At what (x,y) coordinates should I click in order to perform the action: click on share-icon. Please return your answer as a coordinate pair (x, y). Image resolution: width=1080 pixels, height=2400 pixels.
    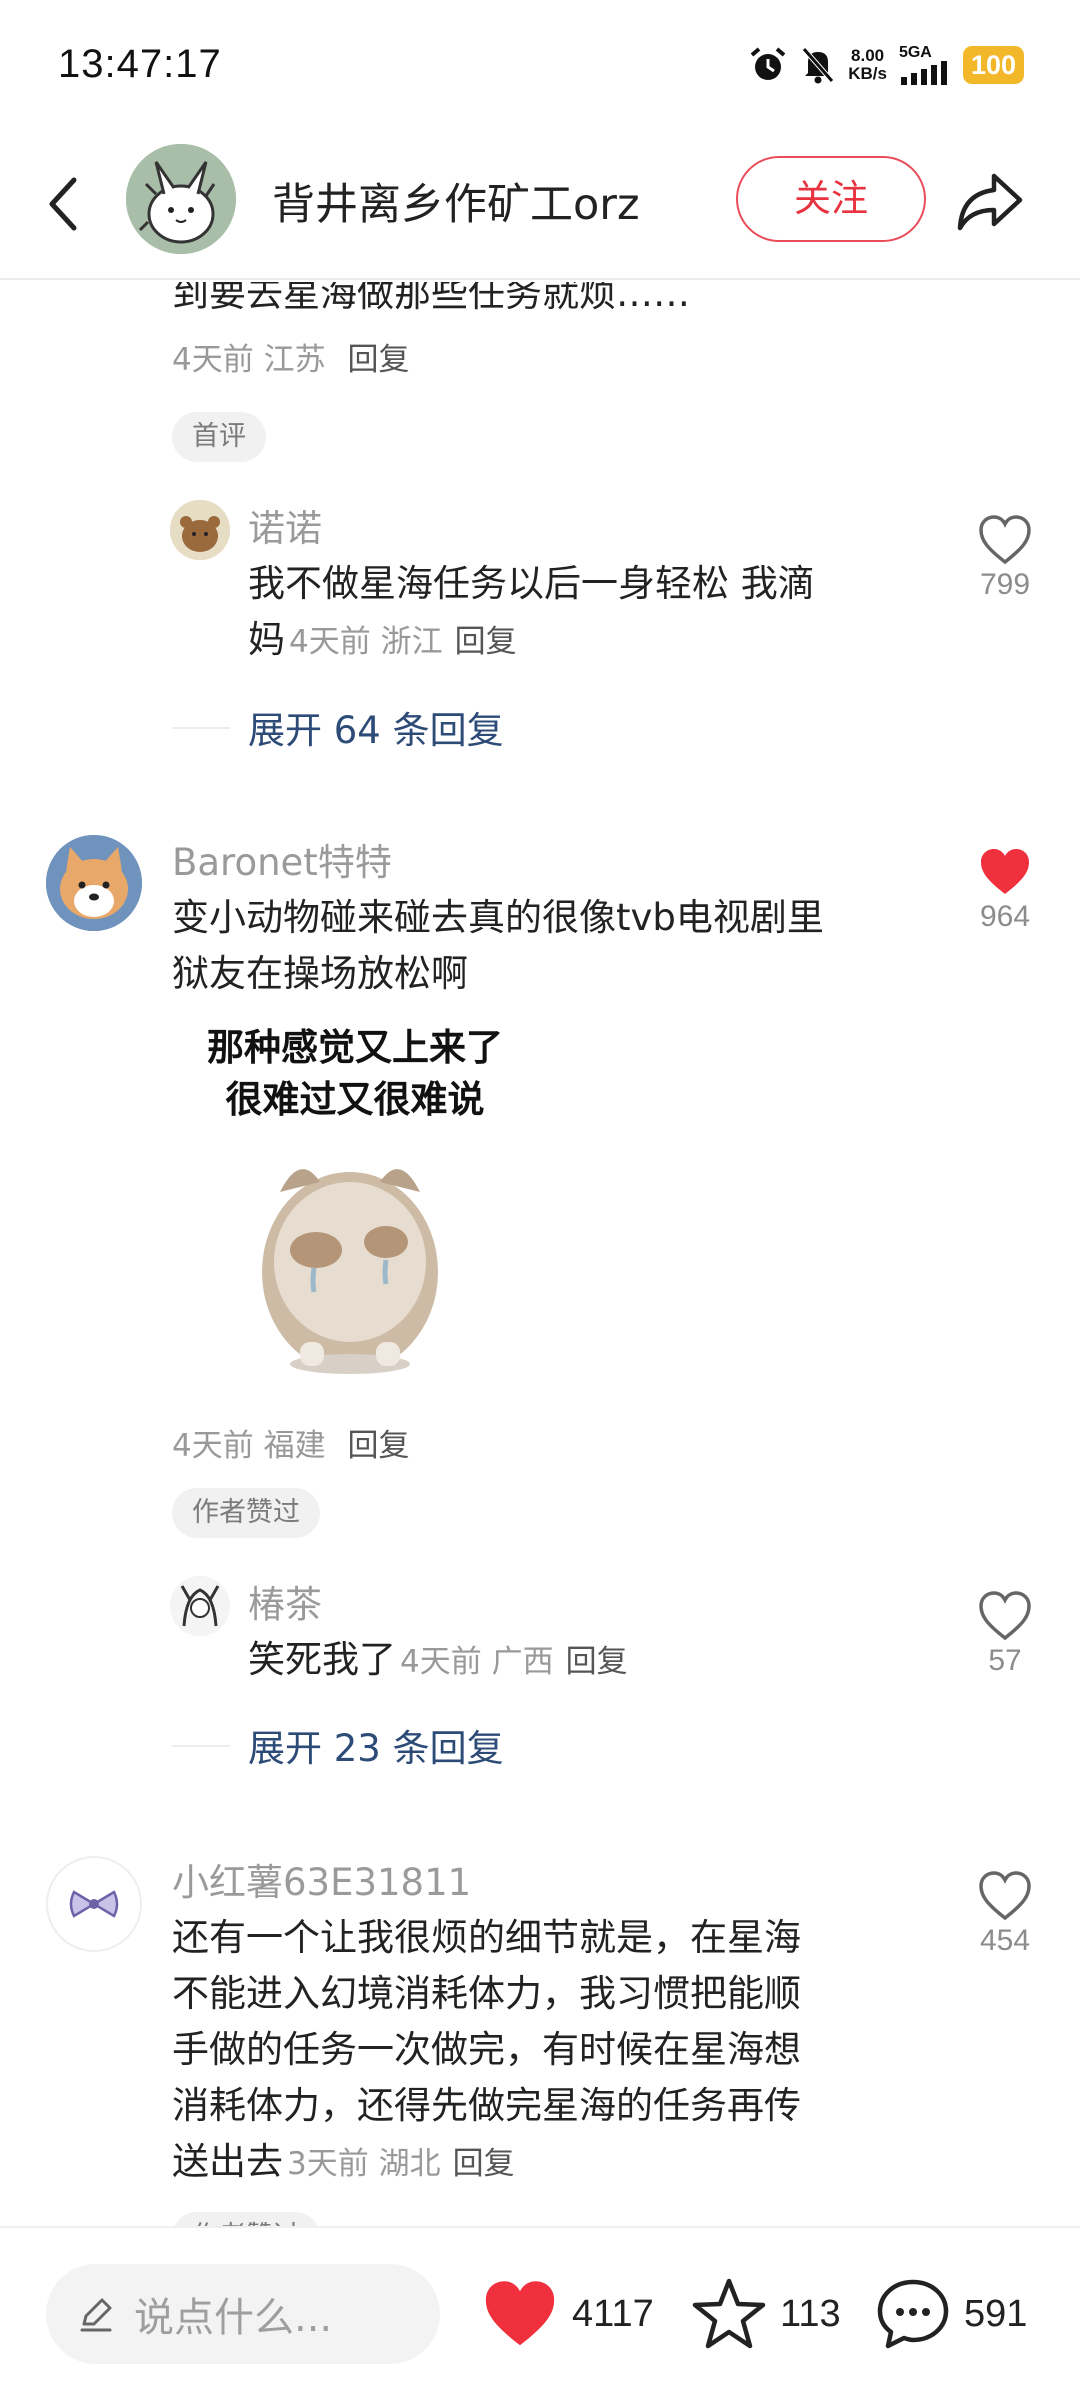
    Looking at the image, I should click on (990, 202).